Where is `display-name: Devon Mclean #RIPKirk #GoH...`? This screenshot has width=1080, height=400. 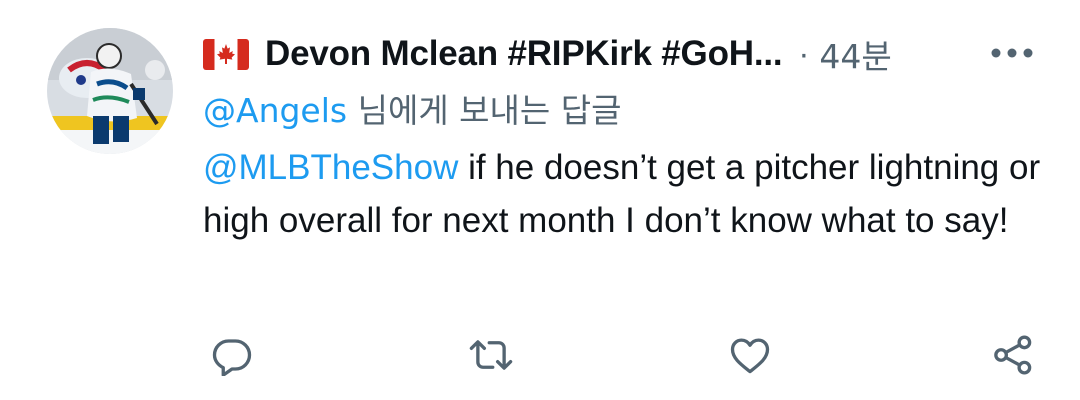
display-name: Devon Mclean #RIPKirk #GoH... is located at coordinates (524, 54).